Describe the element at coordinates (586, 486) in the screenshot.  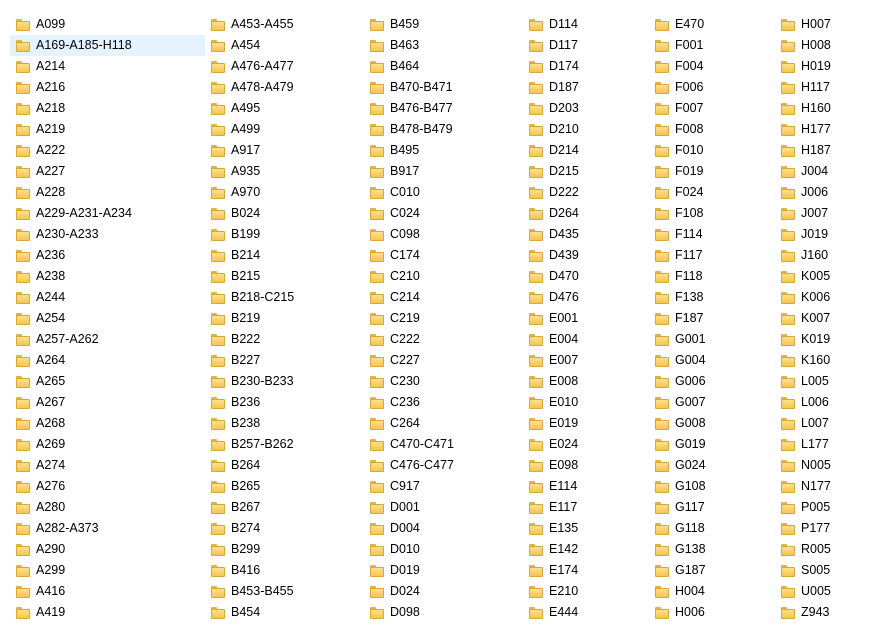
I see `folder-item: E114` at that location.